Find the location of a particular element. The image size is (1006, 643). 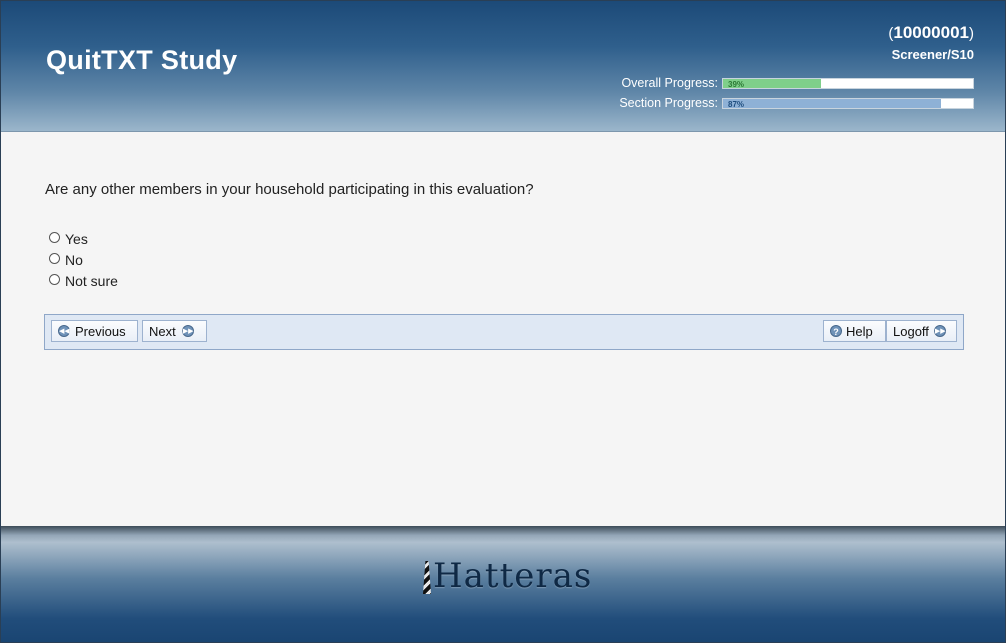

option-yes-label: Yes is located at coordinates (76, 238).